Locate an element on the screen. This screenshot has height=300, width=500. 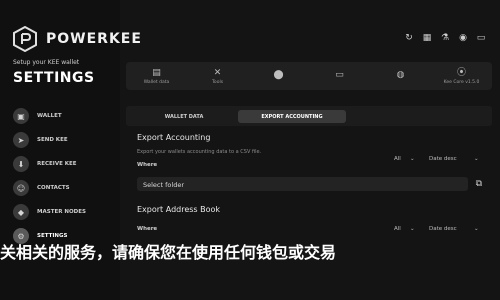
tab-label: Wallet data is located at coordinates (156, 82).